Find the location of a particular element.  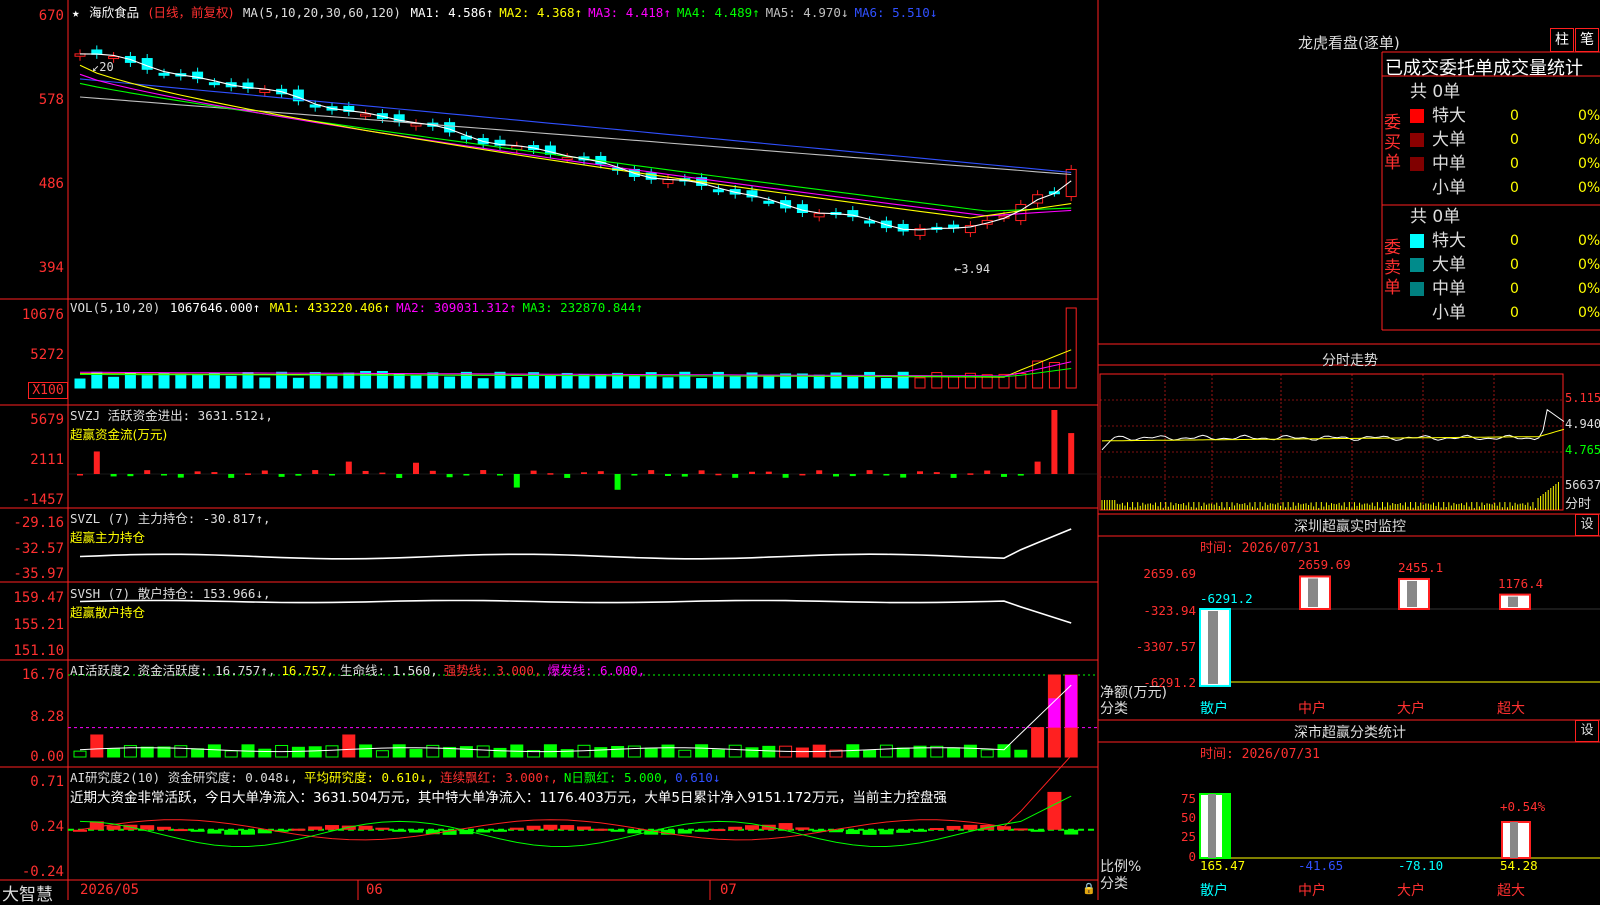

fl-time: 时间: 2026/07/31 is located at coordinates (1260, 754).